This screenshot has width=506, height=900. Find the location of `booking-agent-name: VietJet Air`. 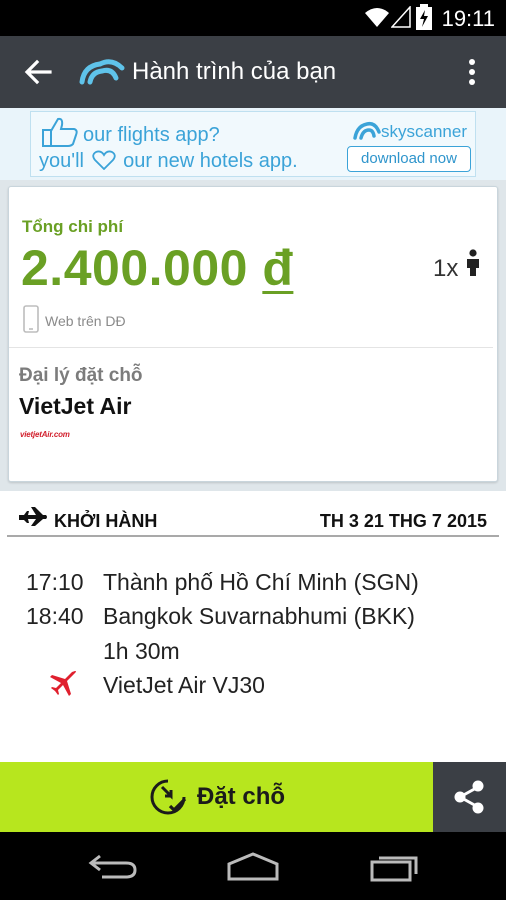

booking-agent-name: VietJet Air is located at coordinates (75, 406).